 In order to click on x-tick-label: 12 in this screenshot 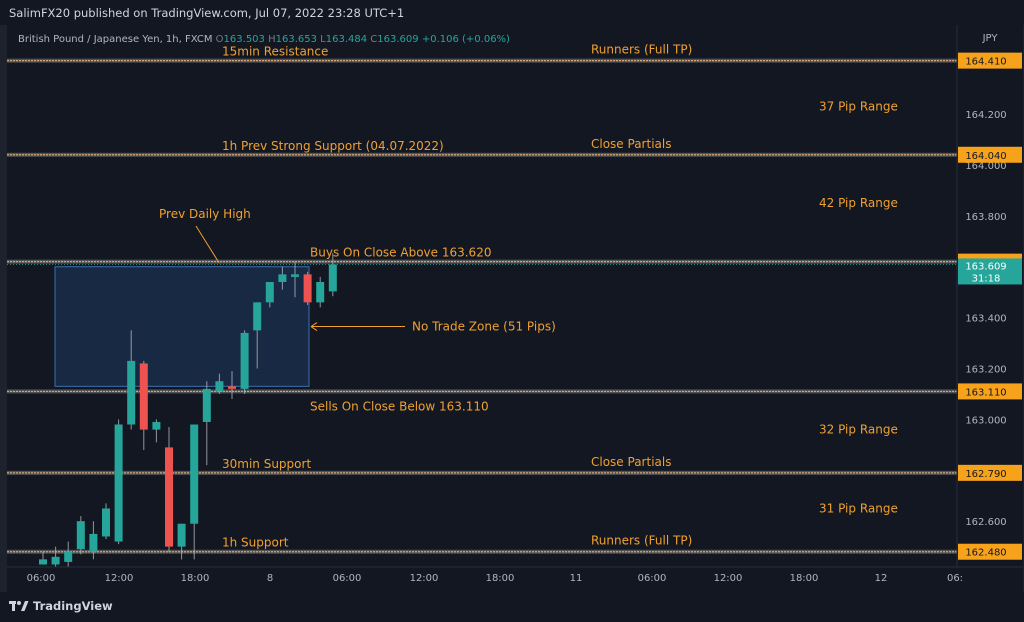, I will do `click(881, 578)`.